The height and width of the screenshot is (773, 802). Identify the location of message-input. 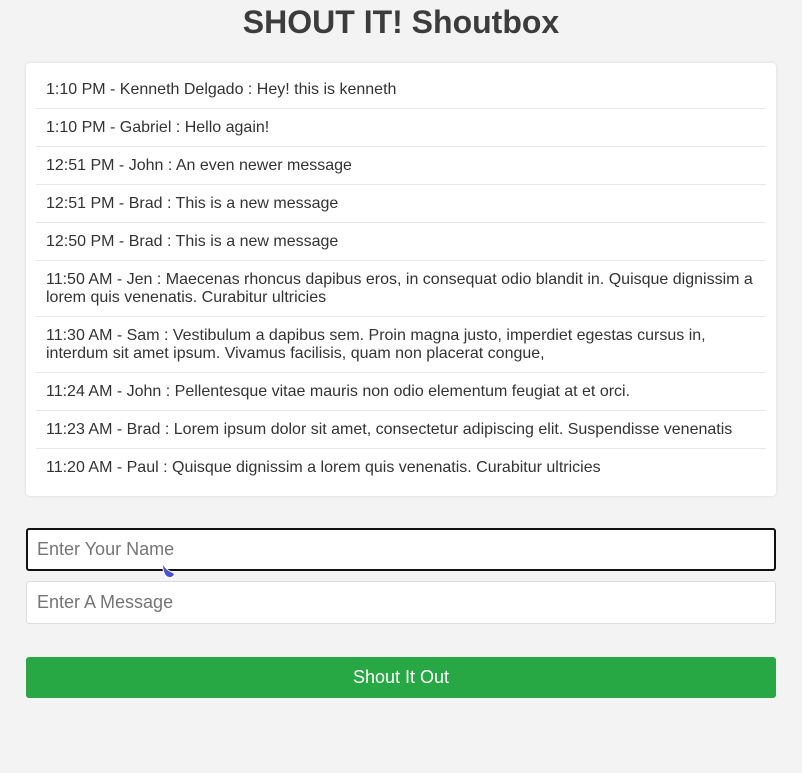
(401, 602).